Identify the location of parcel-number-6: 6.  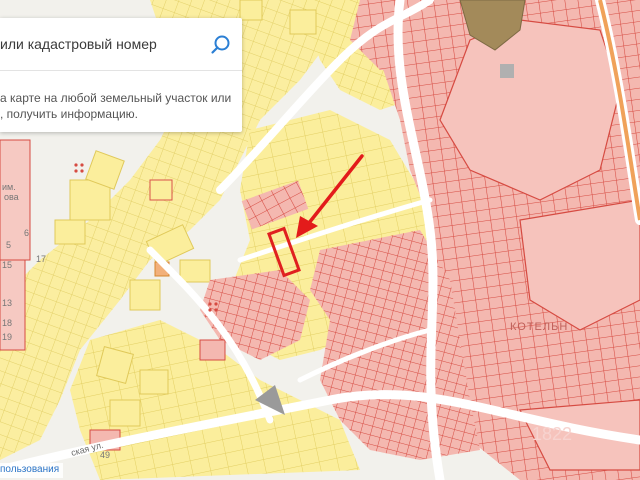
(26, 233).